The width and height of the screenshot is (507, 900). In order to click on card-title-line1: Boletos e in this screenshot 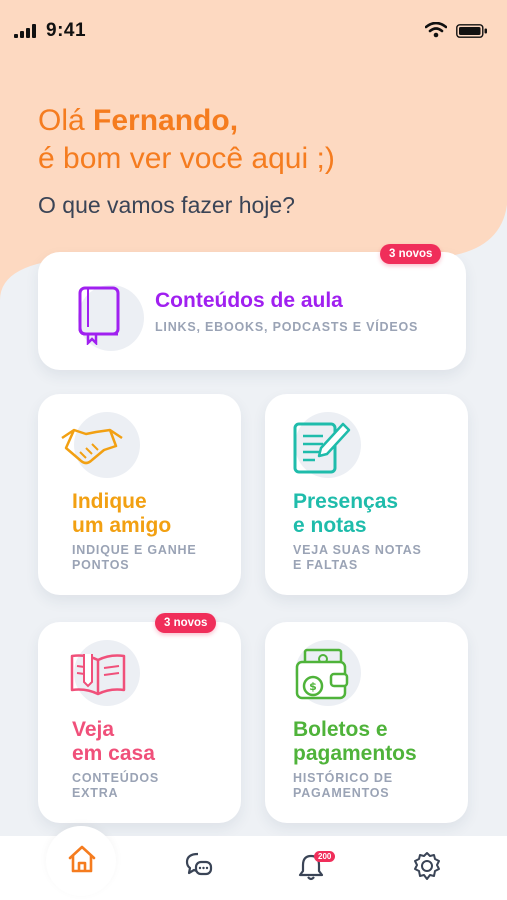, I will do `click(340, 729)`.